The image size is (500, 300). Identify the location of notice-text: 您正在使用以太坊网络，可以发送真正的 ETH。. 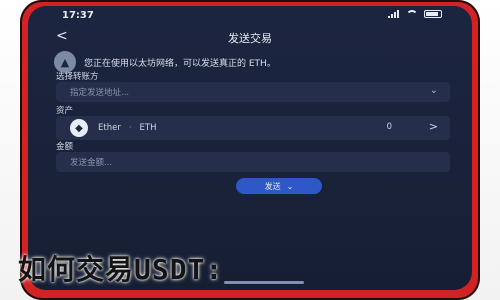
(180, 63).